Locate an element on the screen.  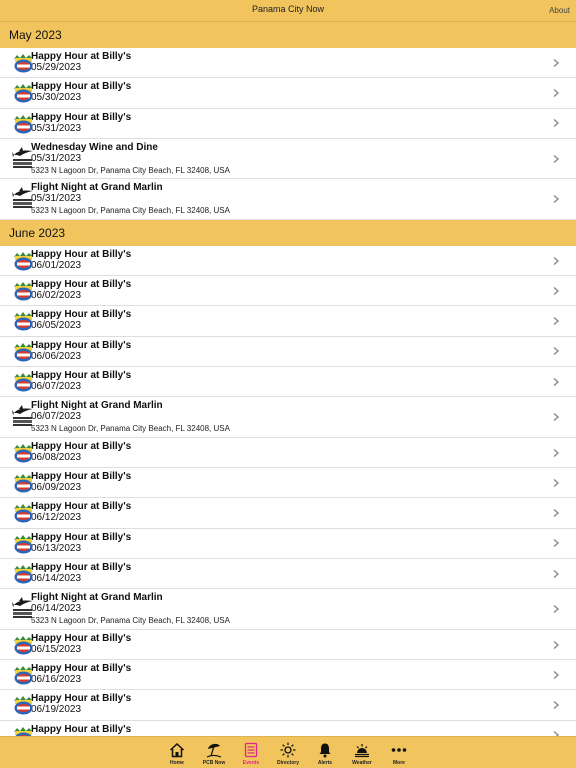
event-row: Happy Hour at Billy's 06/14/2023 is located at coordinates (288, 574).